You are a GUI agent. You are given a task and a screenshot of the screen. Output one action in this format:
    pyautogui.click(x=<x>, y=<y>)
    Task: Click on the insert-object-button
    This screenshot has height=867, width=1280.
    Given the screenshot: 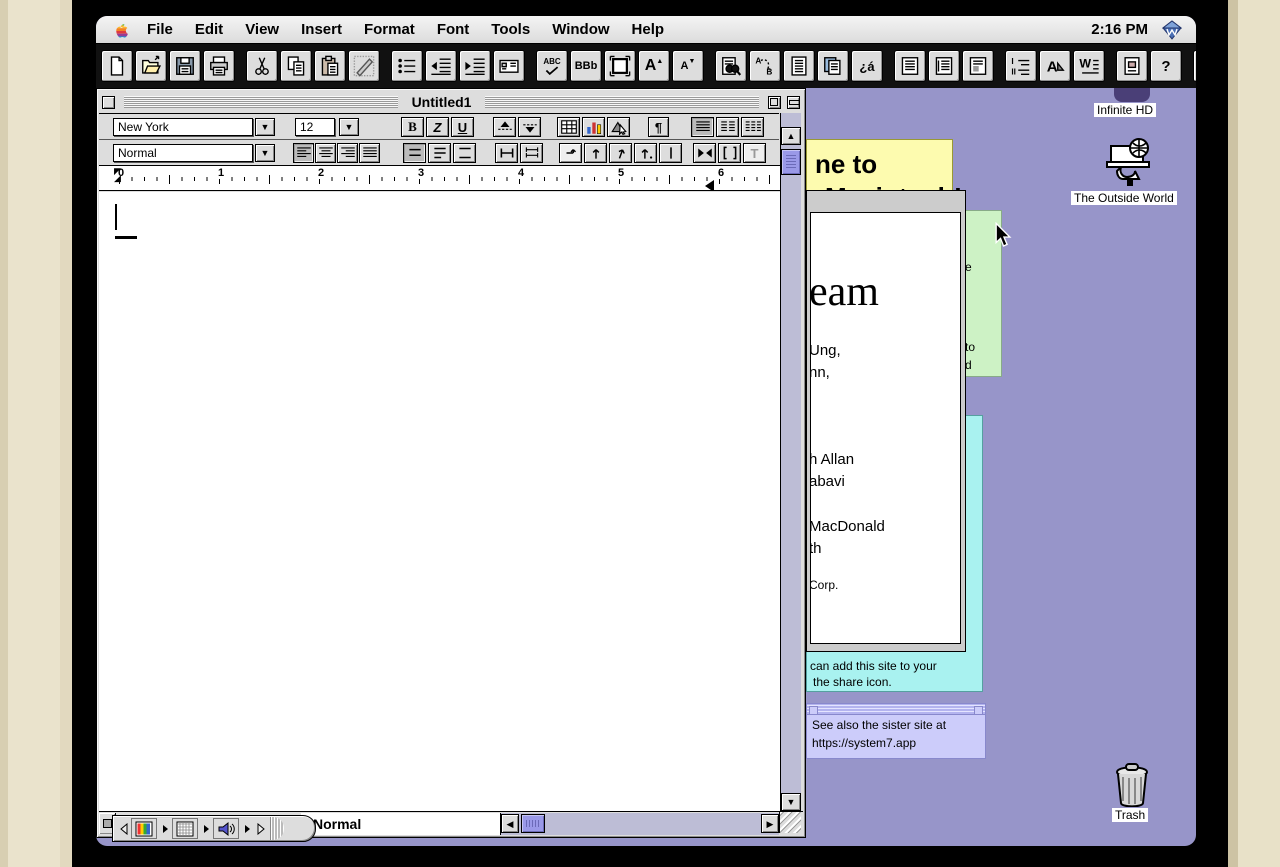 What is the action you would take?
    pyautogui.click(x=618, y=127)
    